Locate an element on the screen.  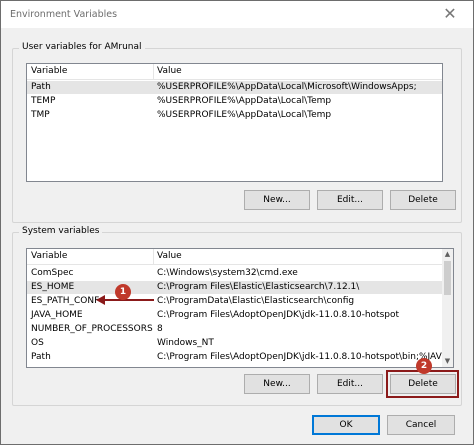
system-row-comspec: ComSpec C:\Windows\system32\cmd.exe is located at coordinates (240, 273).